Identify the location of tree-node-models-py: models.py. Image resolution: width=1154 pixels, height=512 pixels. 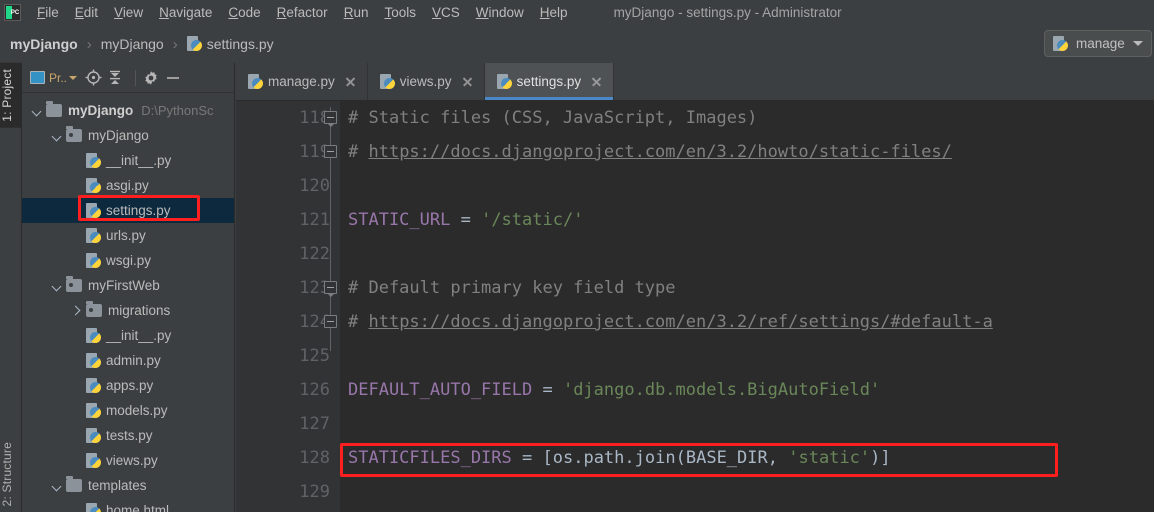
(128, 410).